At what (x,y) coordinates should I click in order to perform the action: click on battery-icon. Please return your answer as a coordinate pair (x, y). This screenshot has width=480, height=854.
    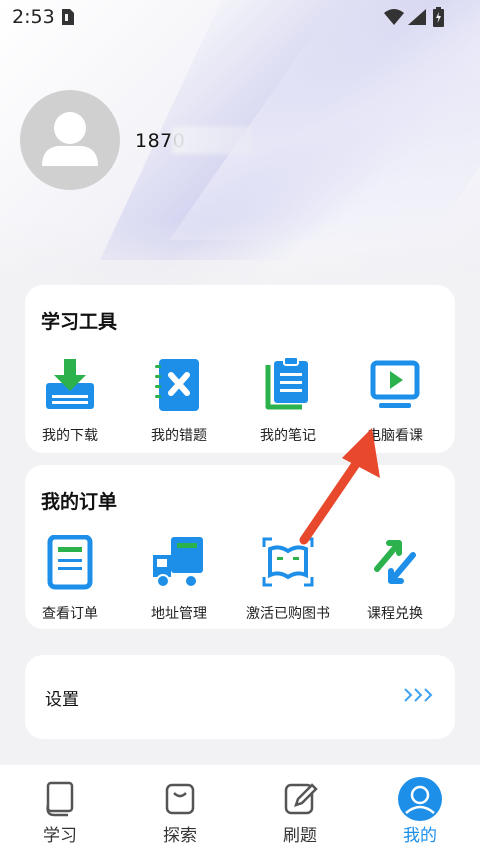
    Looking at the image, I should click on (438, 17).